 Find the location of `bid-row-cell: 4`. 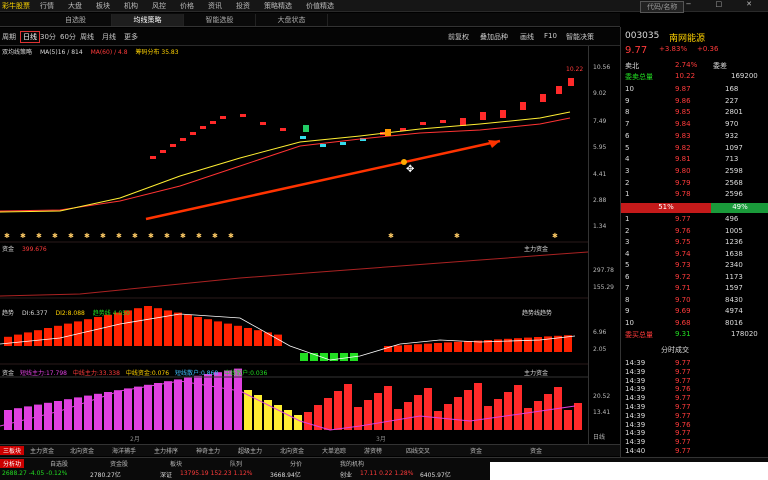

bid-row-cell: 4 is located at coordinates (627, 253).